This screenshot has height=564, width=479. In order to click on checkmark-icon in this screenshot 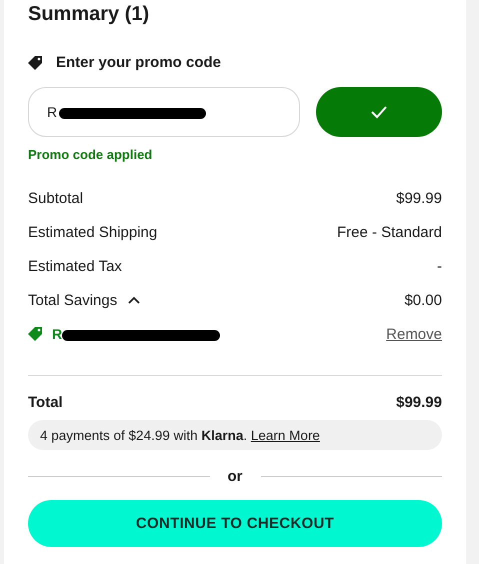, I will do `click(379, 112)`.